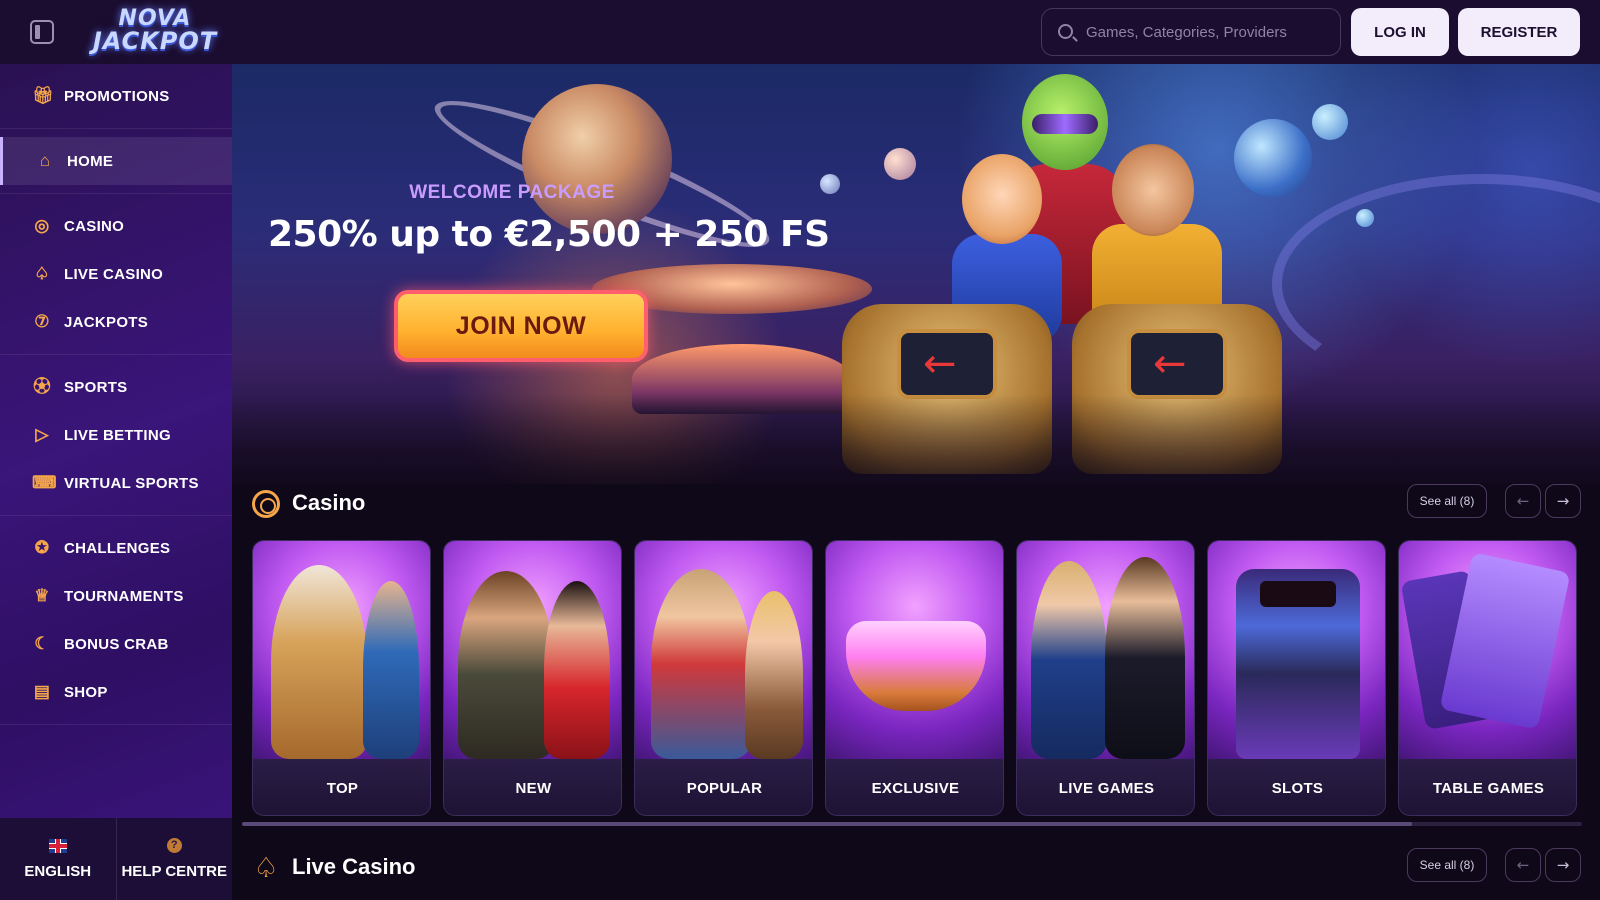 This screenshot has height=900, width=1600. I want to click on sidebar-item-jackpots: ⑦ JACKPOTS, so click(116, 322).